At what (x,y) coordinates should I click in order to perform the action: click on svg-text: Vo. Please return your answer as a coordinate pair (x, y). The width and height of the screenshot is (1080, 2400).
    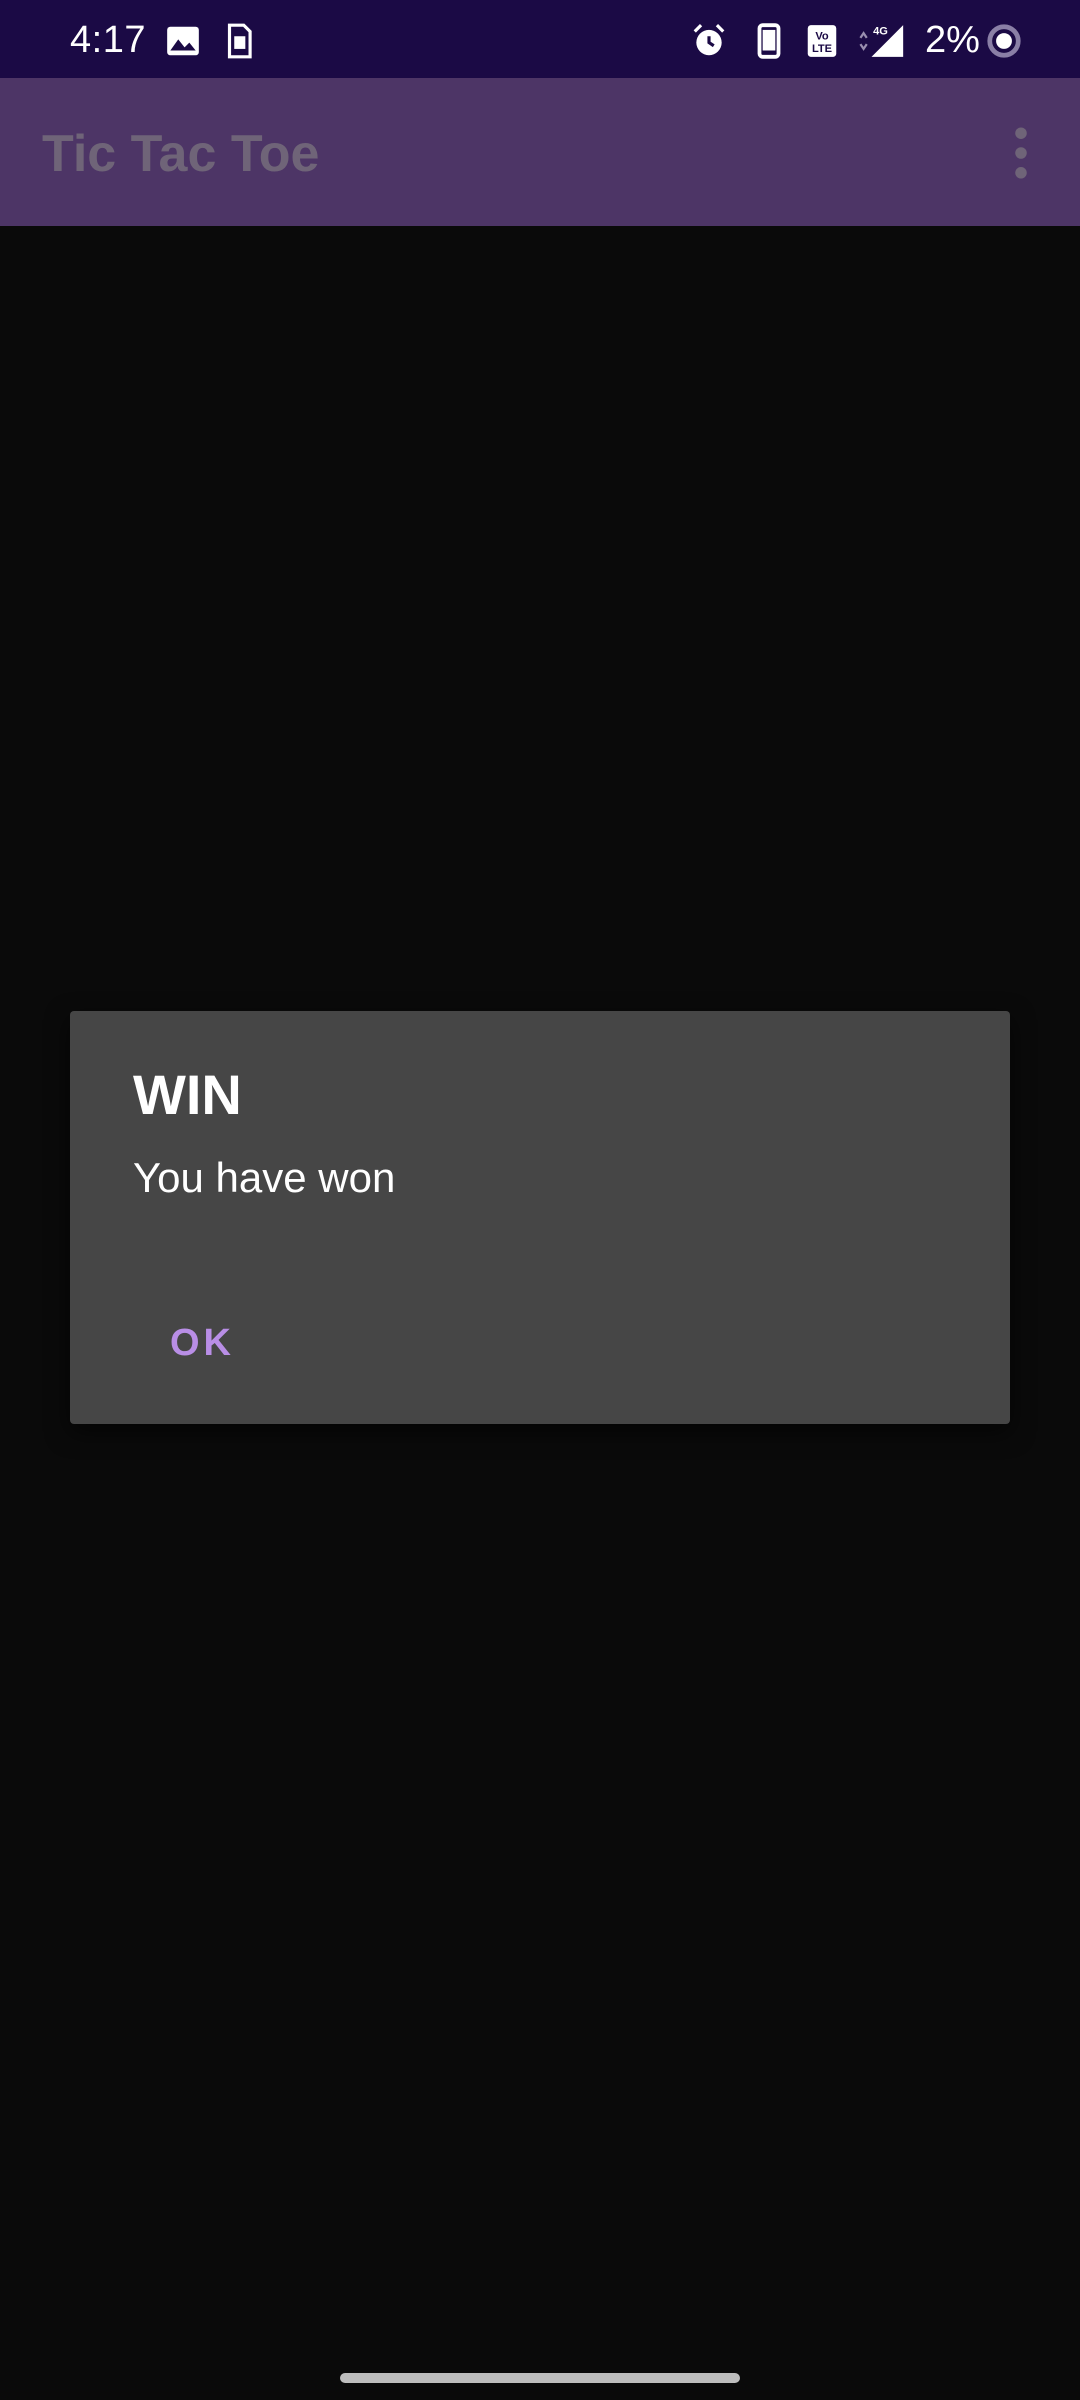
    Looking at the image, I should click on (822, 36).